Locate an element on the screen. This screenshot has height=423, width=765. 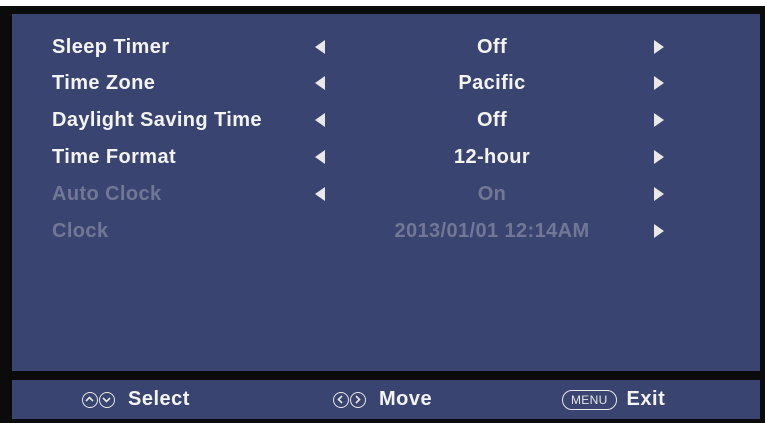
down-button-icon is located at coordinates (107, 399).